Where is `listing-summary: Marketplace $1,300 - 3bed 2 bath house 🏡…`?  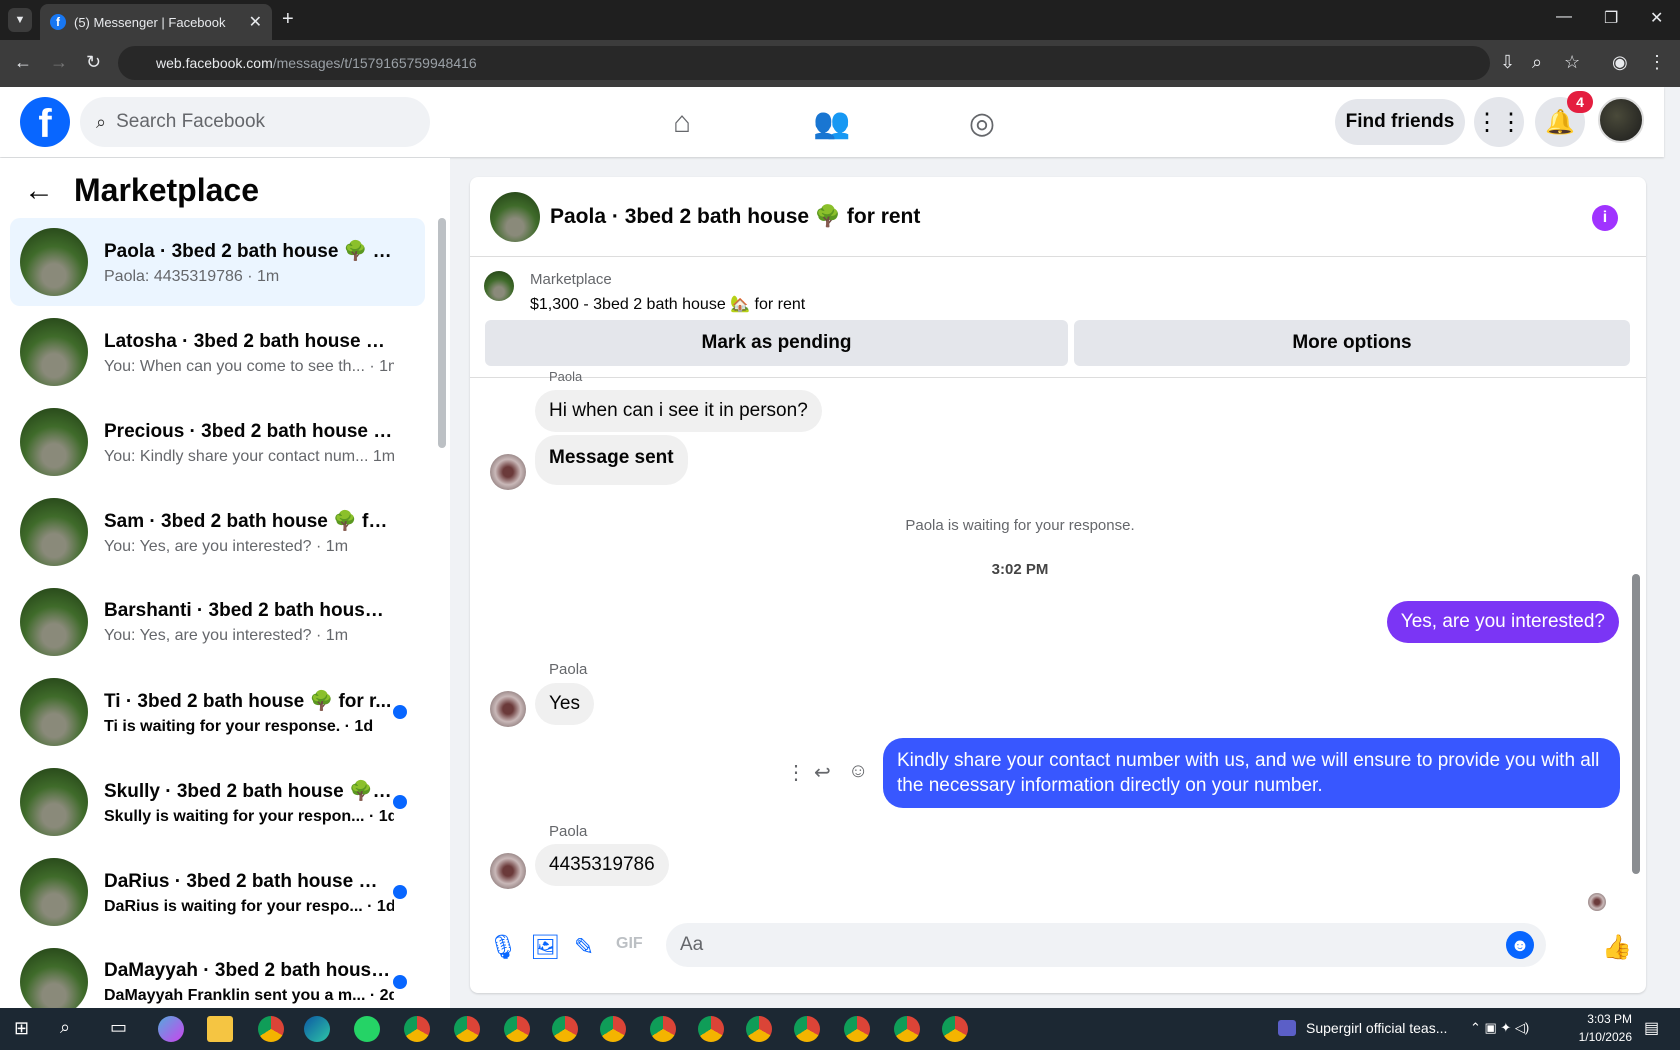
listing-summary: Marketplace $1,300 - 3bed 2 bath house 🏡… is located at coordinates (644, 292).